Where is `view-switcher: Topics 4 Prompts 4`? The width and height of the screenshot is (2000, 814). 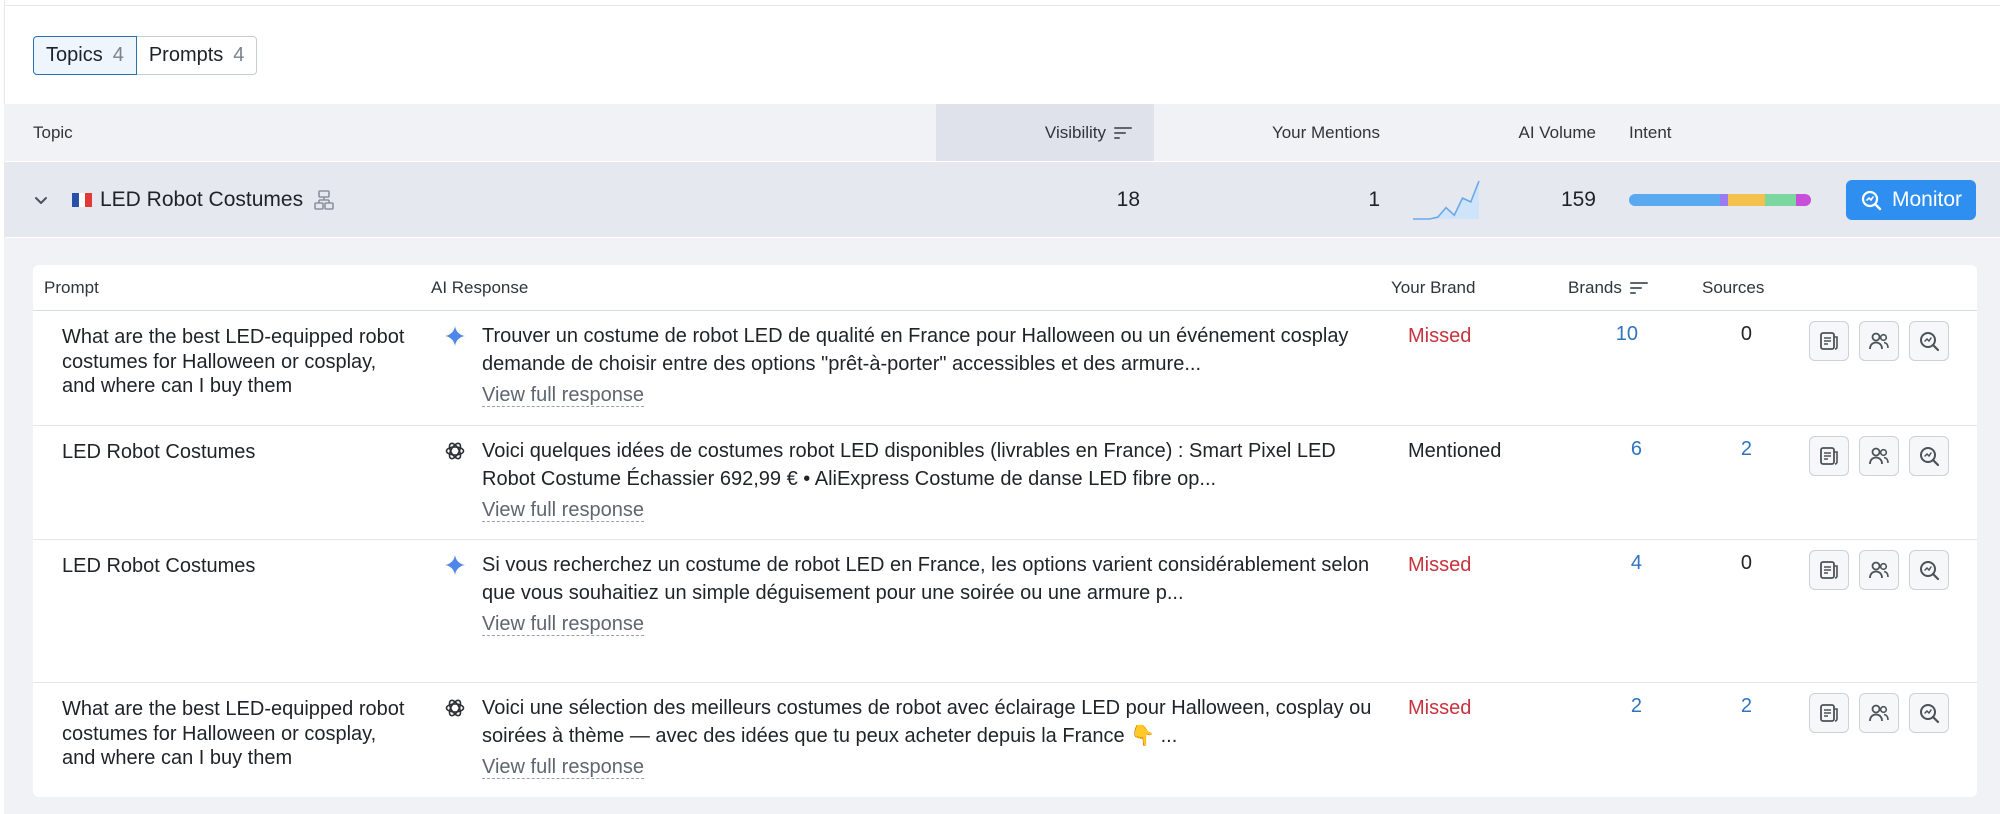
view-switcher: Topics 4 Prompts 4 is located at coordinates (145, 55).